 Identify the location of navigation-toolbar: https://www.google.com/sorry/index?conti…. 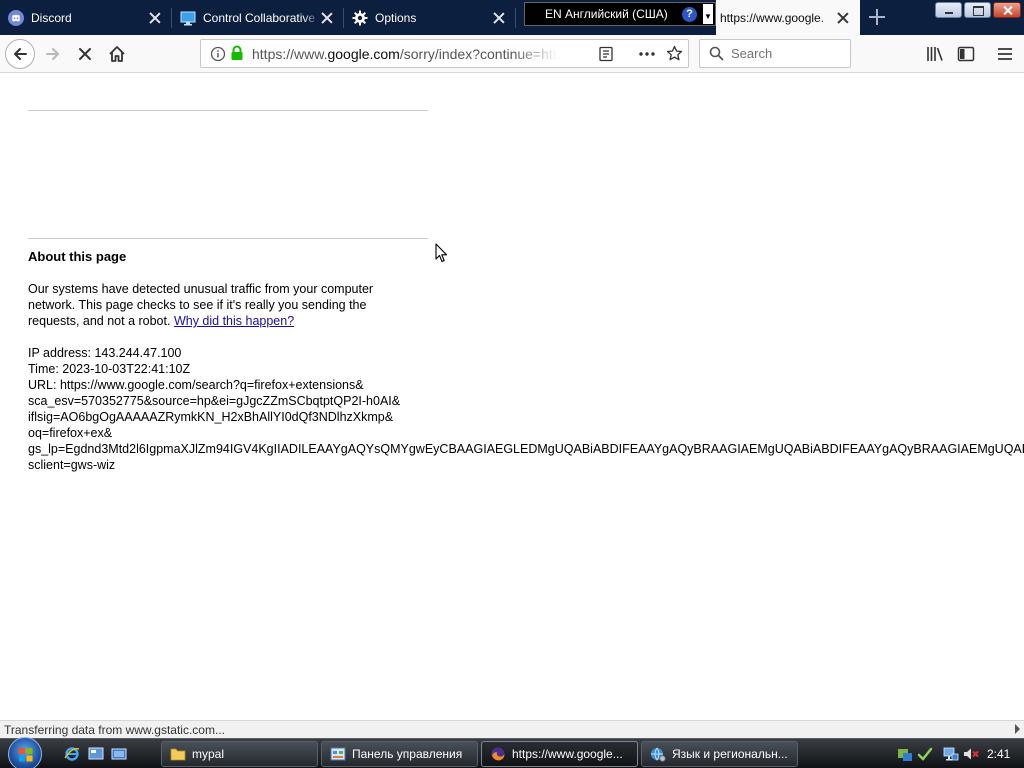
(512, 54).